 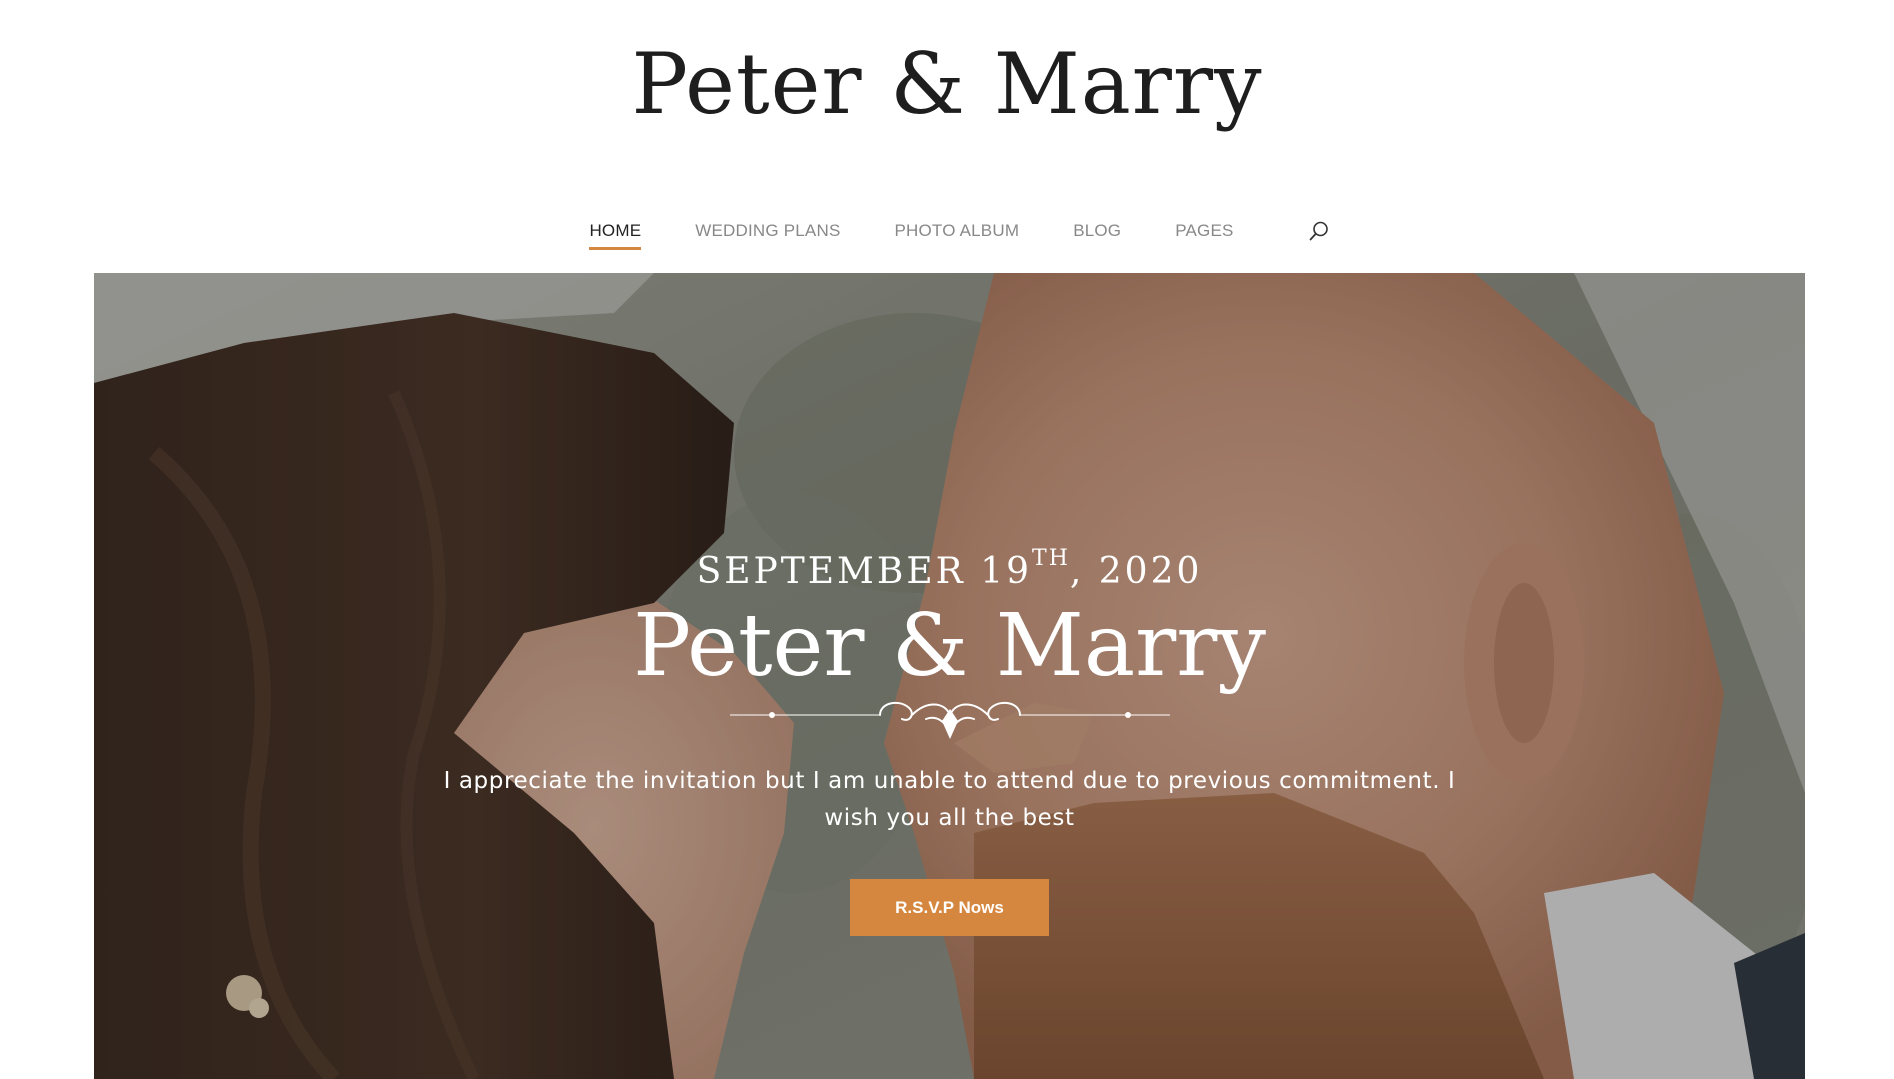 I want to click on site-logo: Peter & Marry, so click(x=947, y=84).